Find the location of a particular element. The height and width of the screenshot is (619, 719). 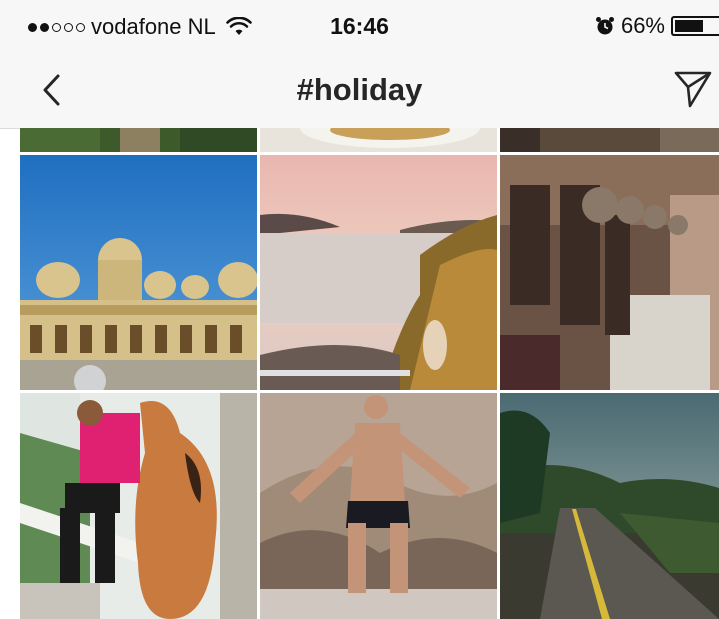

photo-vintage-projectors is located at coordinates (609, 272).